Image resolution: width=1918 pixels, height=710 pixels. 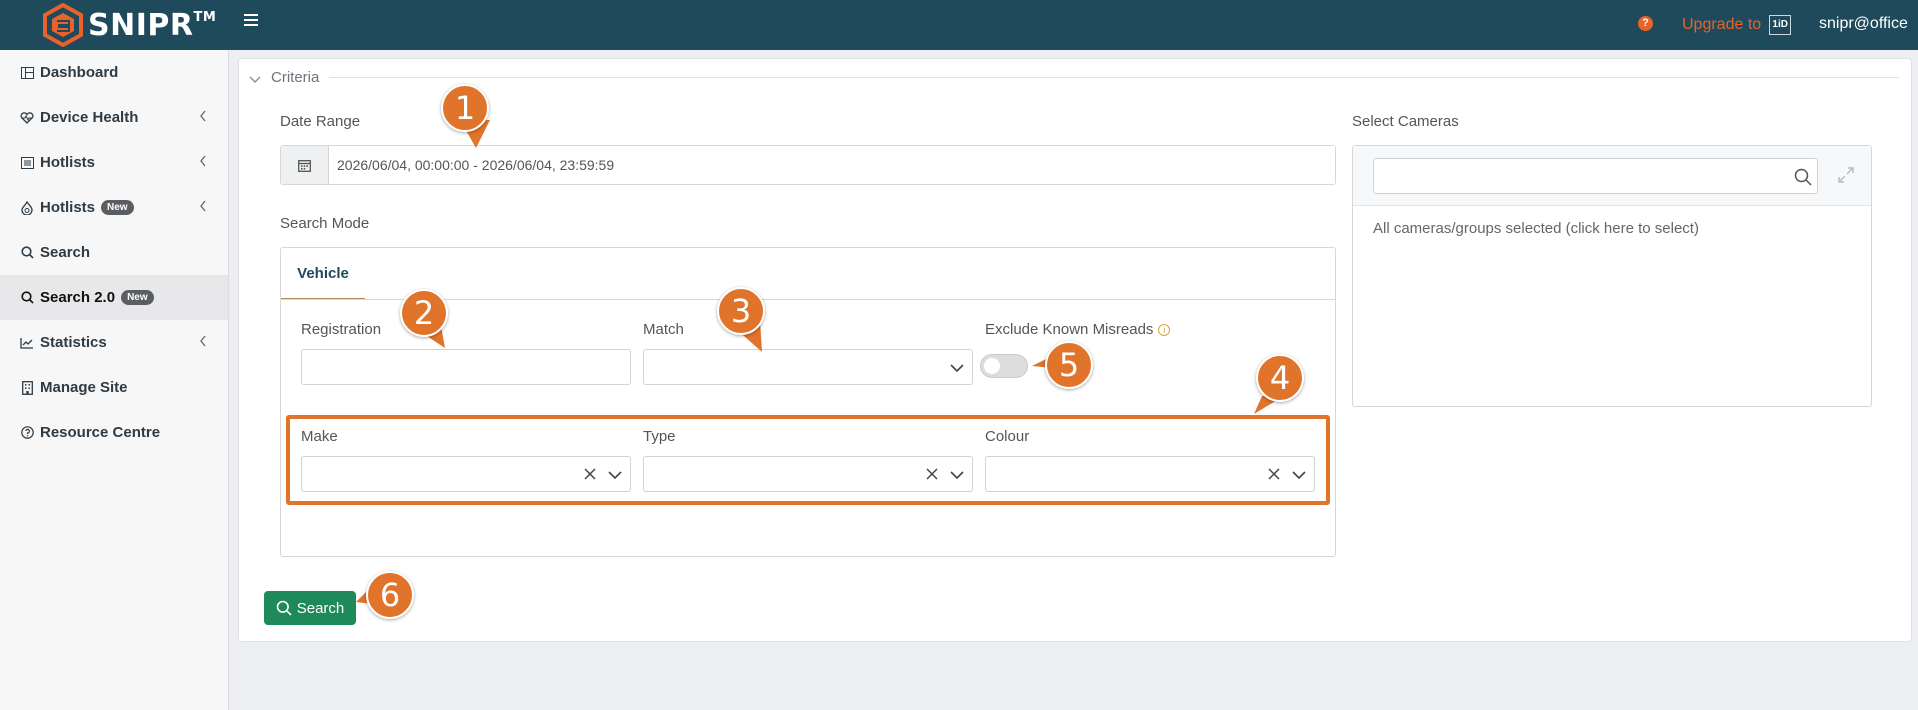 What do you see at coordinates (295, 77) in the screenshot?
I see `criteria-title: Criteria` at bounding box center [295, 77].